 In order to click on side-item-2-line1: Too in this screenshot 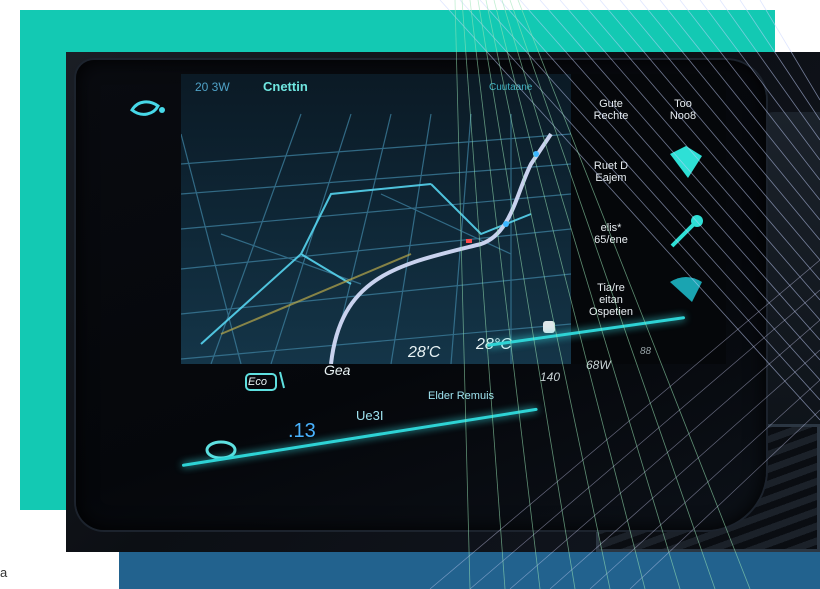, I will do `click(683, 104)`.